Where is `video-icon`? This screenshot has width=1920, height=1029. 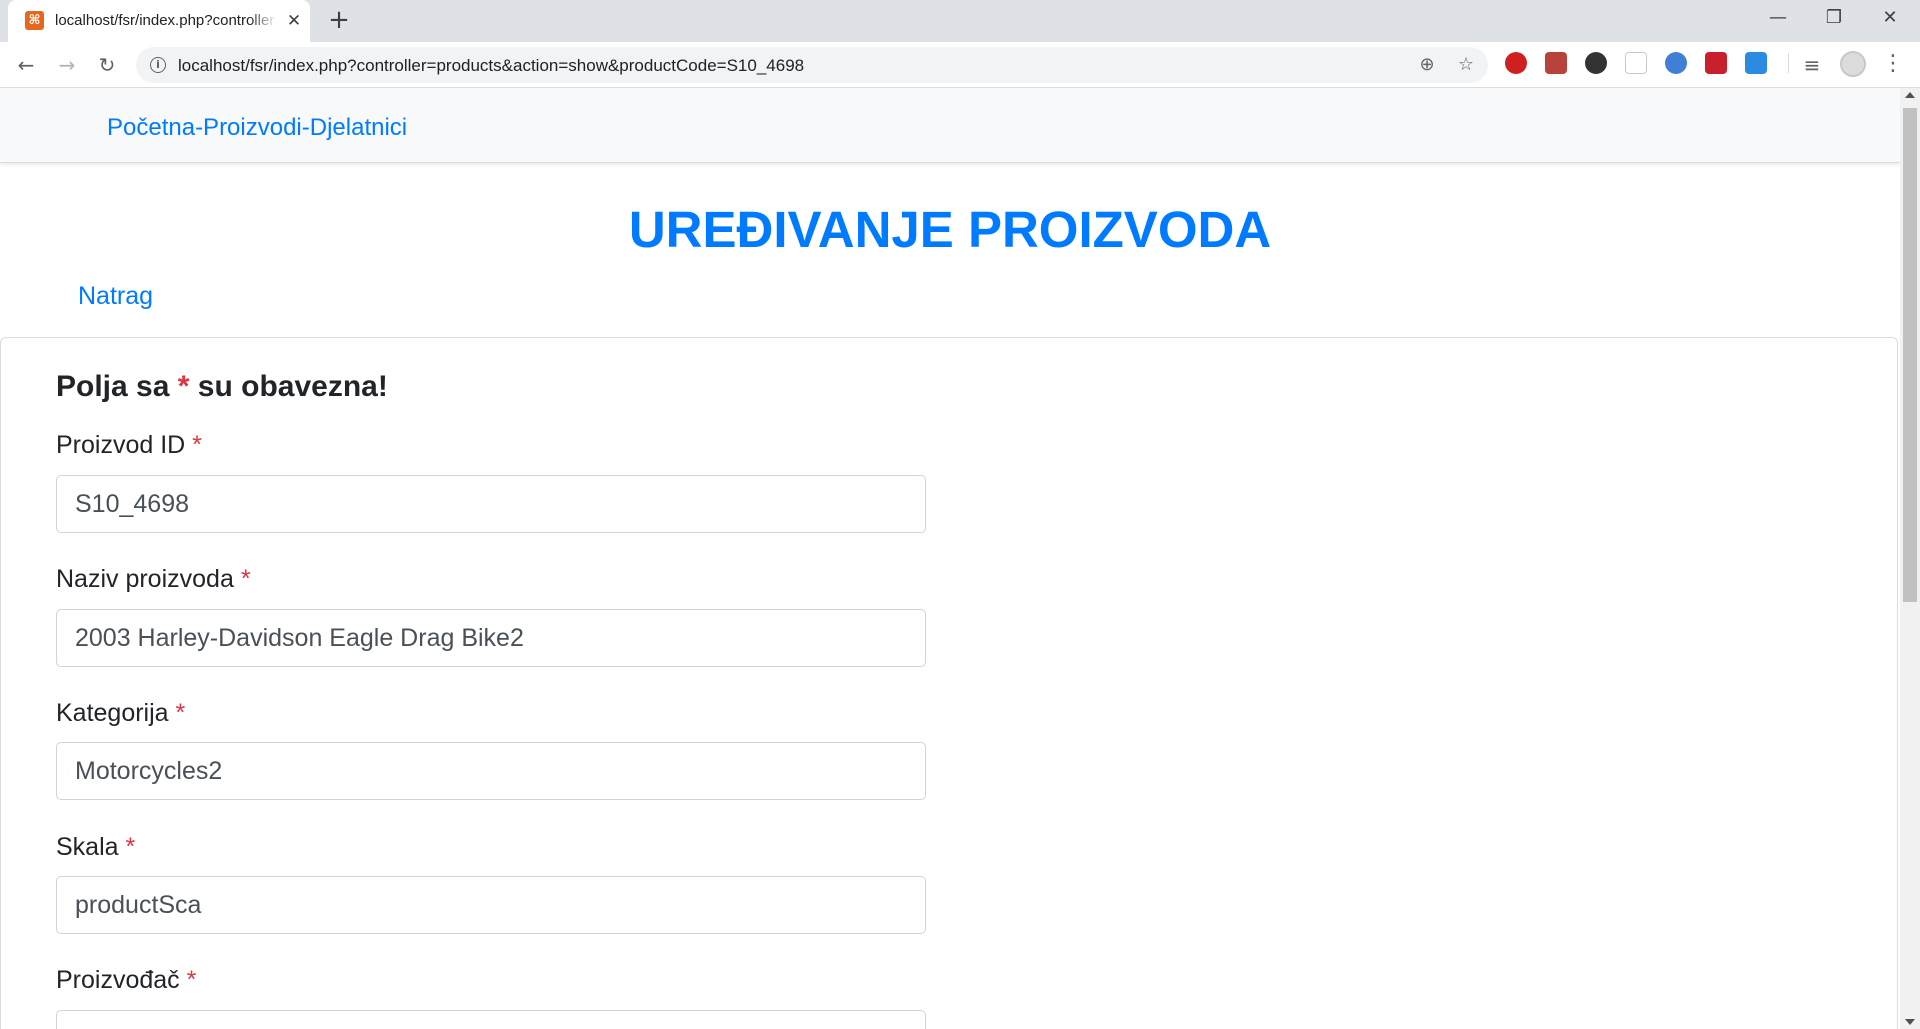
video-icon is located at coordinates (1716, 63).